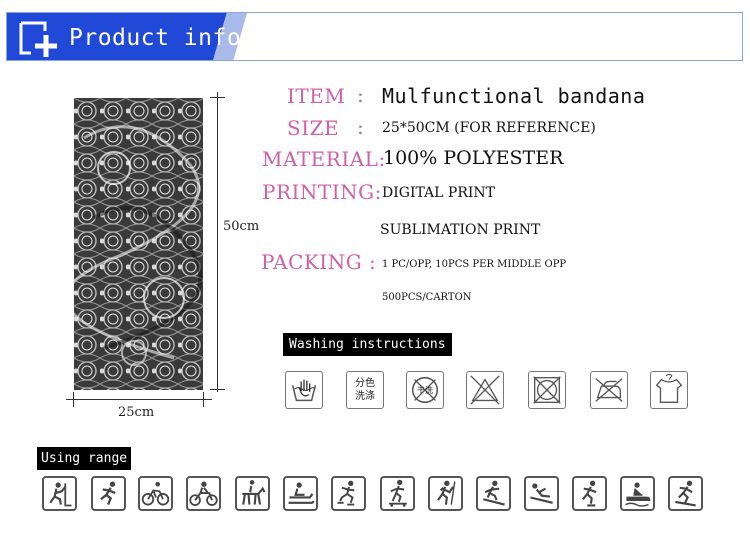 This screenshot has width=750, height=534. What do you see at coordinates (365, 396) in the screenshot?
I see `wash-separately-text-2: 洗涤` at bounding box center [365, 396].